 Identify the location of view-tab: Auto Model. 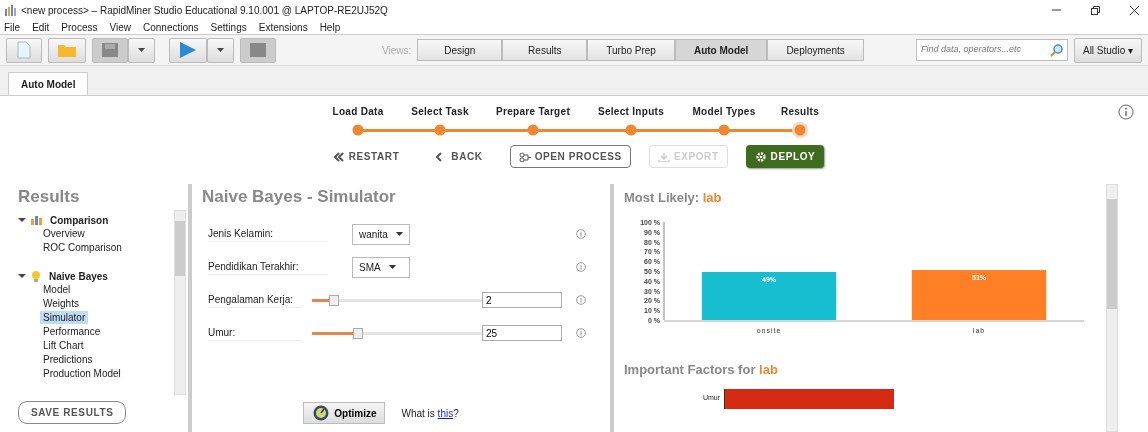
(721, 50).